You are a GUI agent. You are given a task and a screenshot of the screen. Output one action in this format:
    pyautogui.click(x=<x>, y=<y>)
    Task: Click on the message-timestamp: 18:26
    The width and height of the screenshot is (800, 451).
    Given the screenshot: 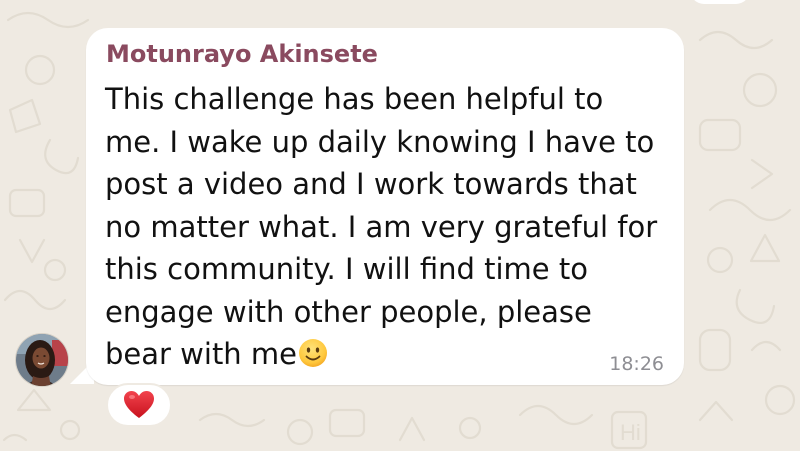 What is the action you would take?
    pyautogui.click(x=636, y=364)
    